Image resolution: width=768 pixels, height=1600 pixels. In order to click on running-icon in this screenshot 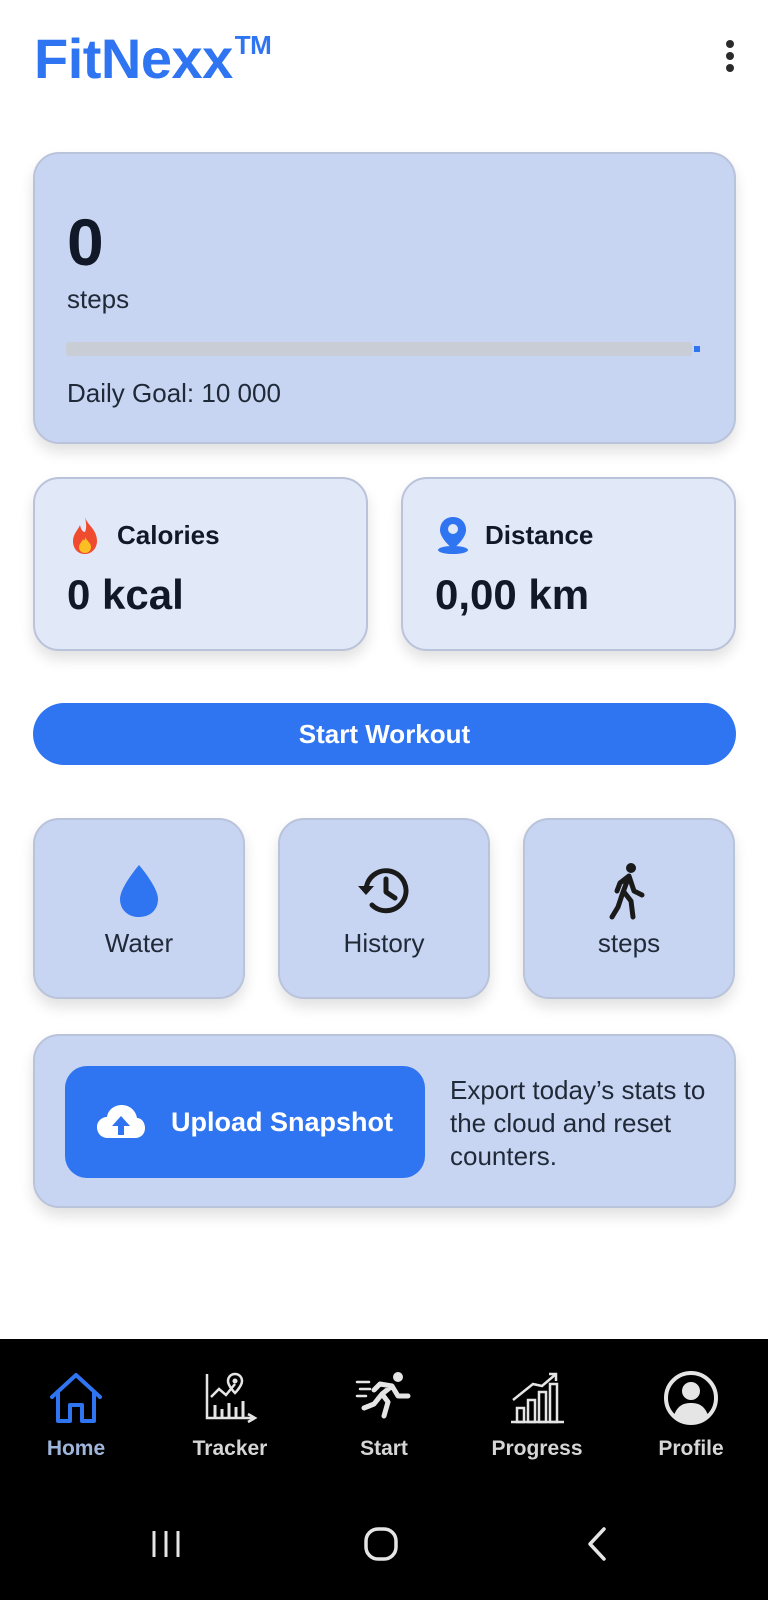, I will do `click(384, 1398)`.